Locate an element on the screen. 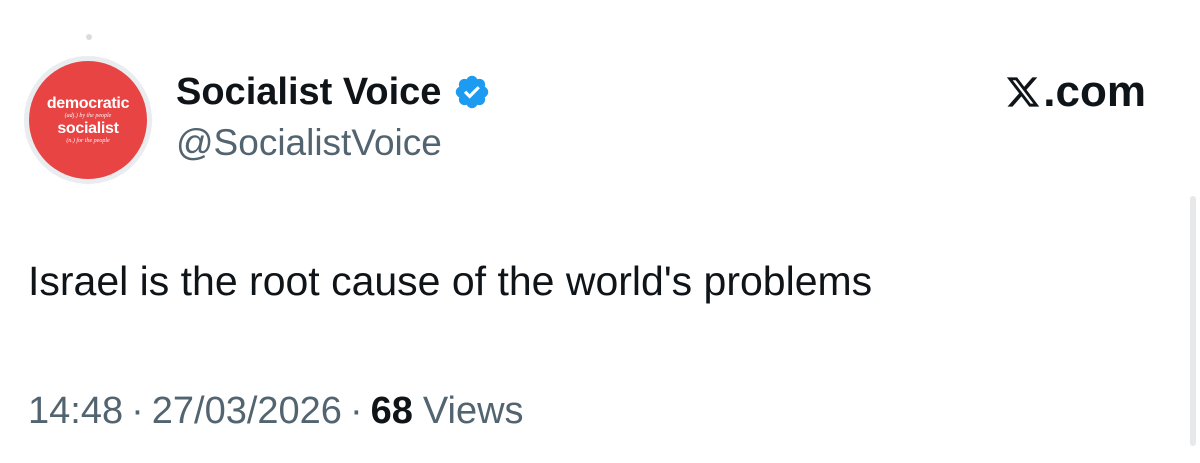 The image size is (1200, 463). tweet-time: 14:48 is located at coordinates (75, 411).